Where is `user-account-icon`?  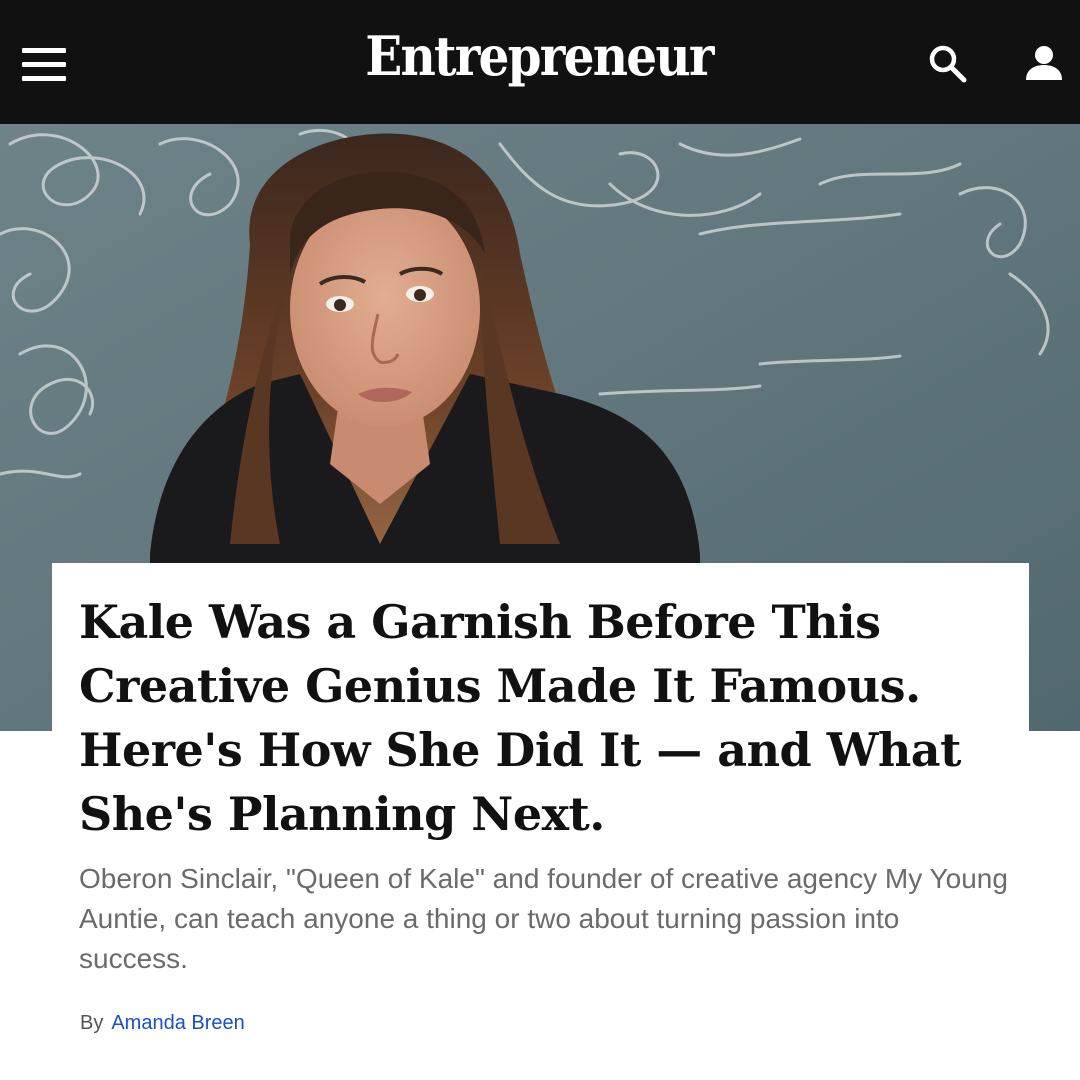
user-account-icon is located at coordinates (1044, 64).